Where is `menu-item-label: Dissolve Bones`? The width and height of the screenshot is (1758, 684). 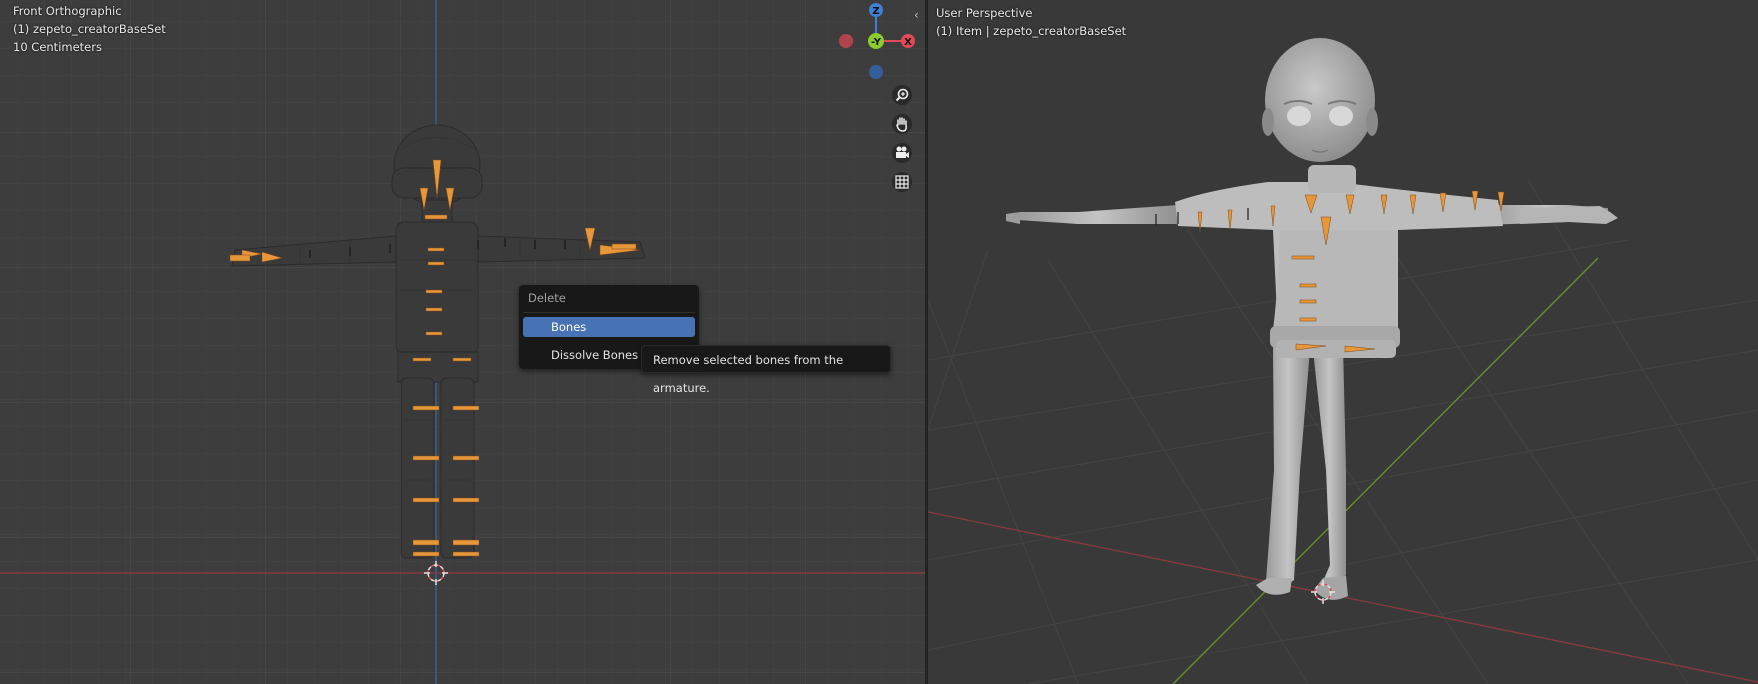
menu-item-label: Dissolve Bones is located at coordinates (595, 355).